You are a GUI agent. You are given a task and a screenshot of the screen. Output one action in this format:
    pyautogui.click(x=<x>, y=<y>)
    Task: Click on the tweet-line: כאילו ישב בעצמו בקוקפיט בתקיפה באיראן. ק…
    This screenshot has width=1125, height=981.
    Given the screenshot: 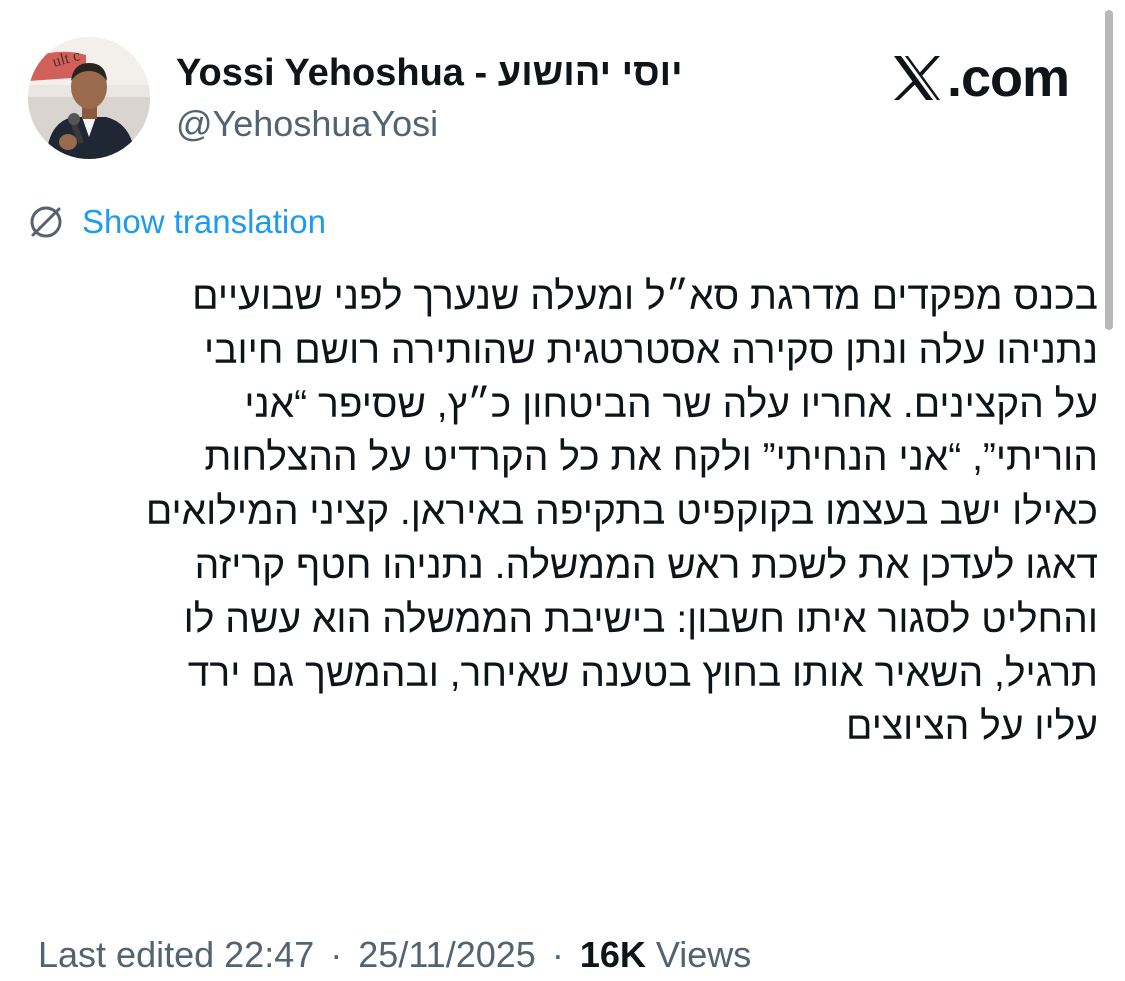 What is the action you would take?
    pyautogui.click(x=621, y=512)
    